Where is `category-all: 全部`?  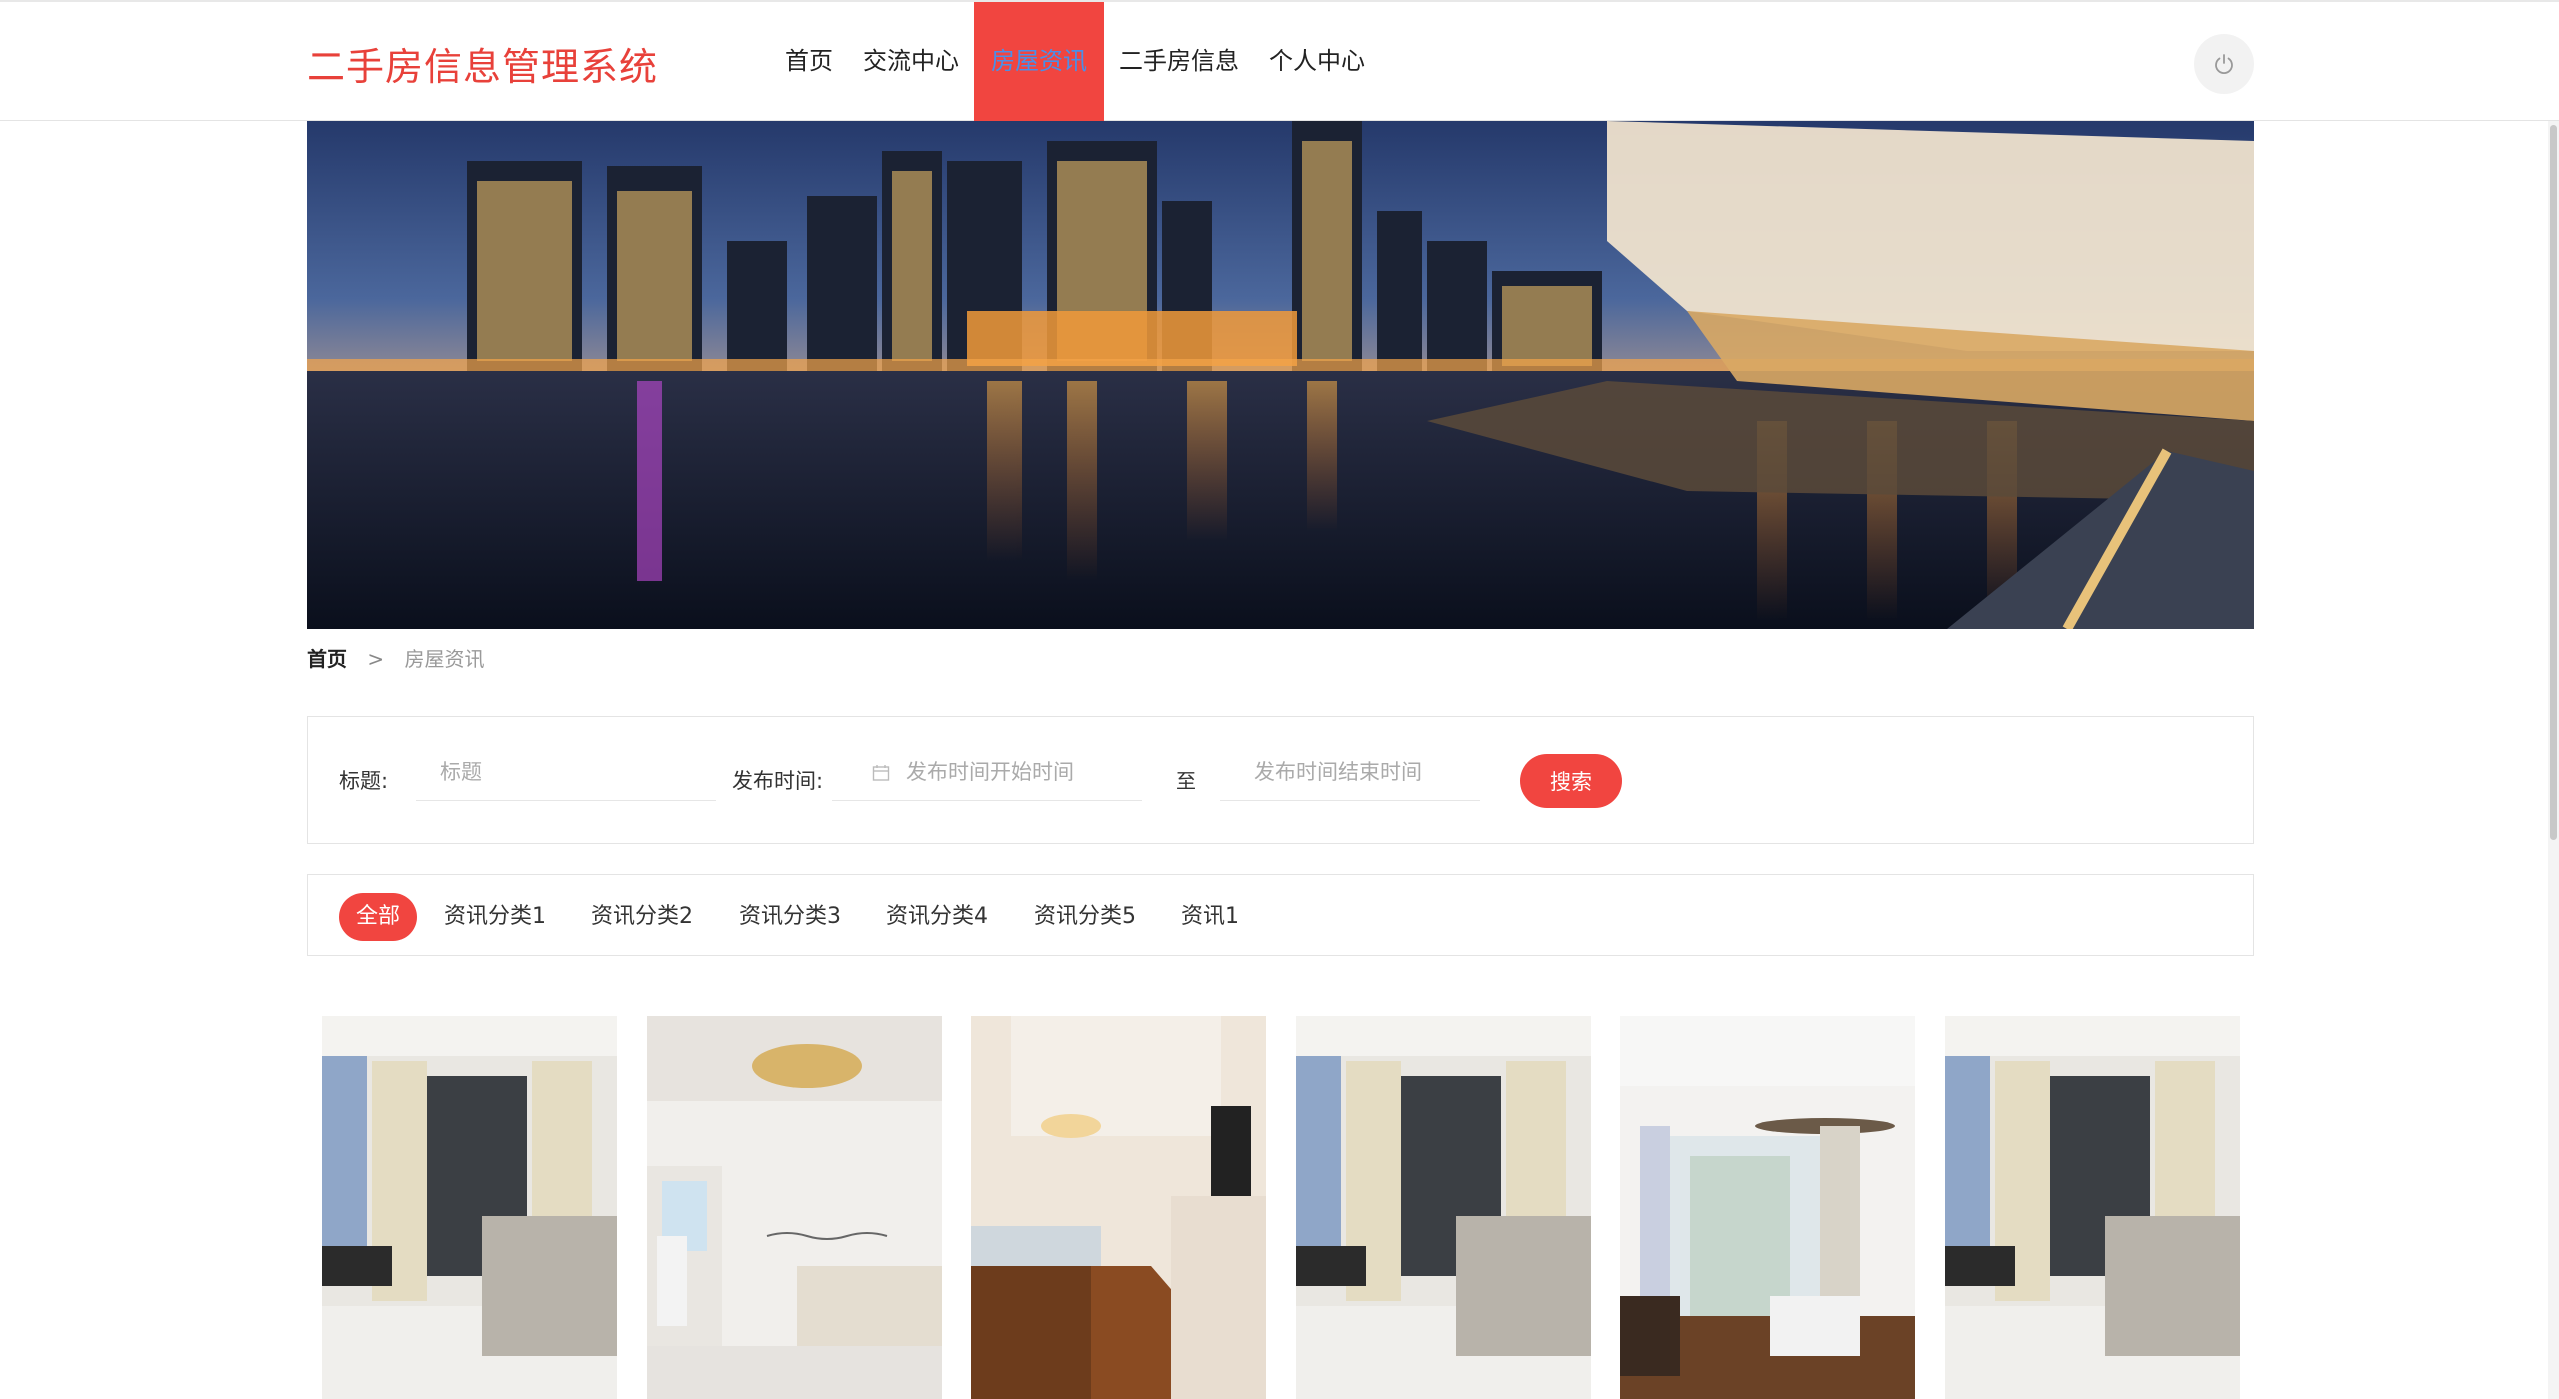 category-all: 全部 is located at coordinates (378, 917).